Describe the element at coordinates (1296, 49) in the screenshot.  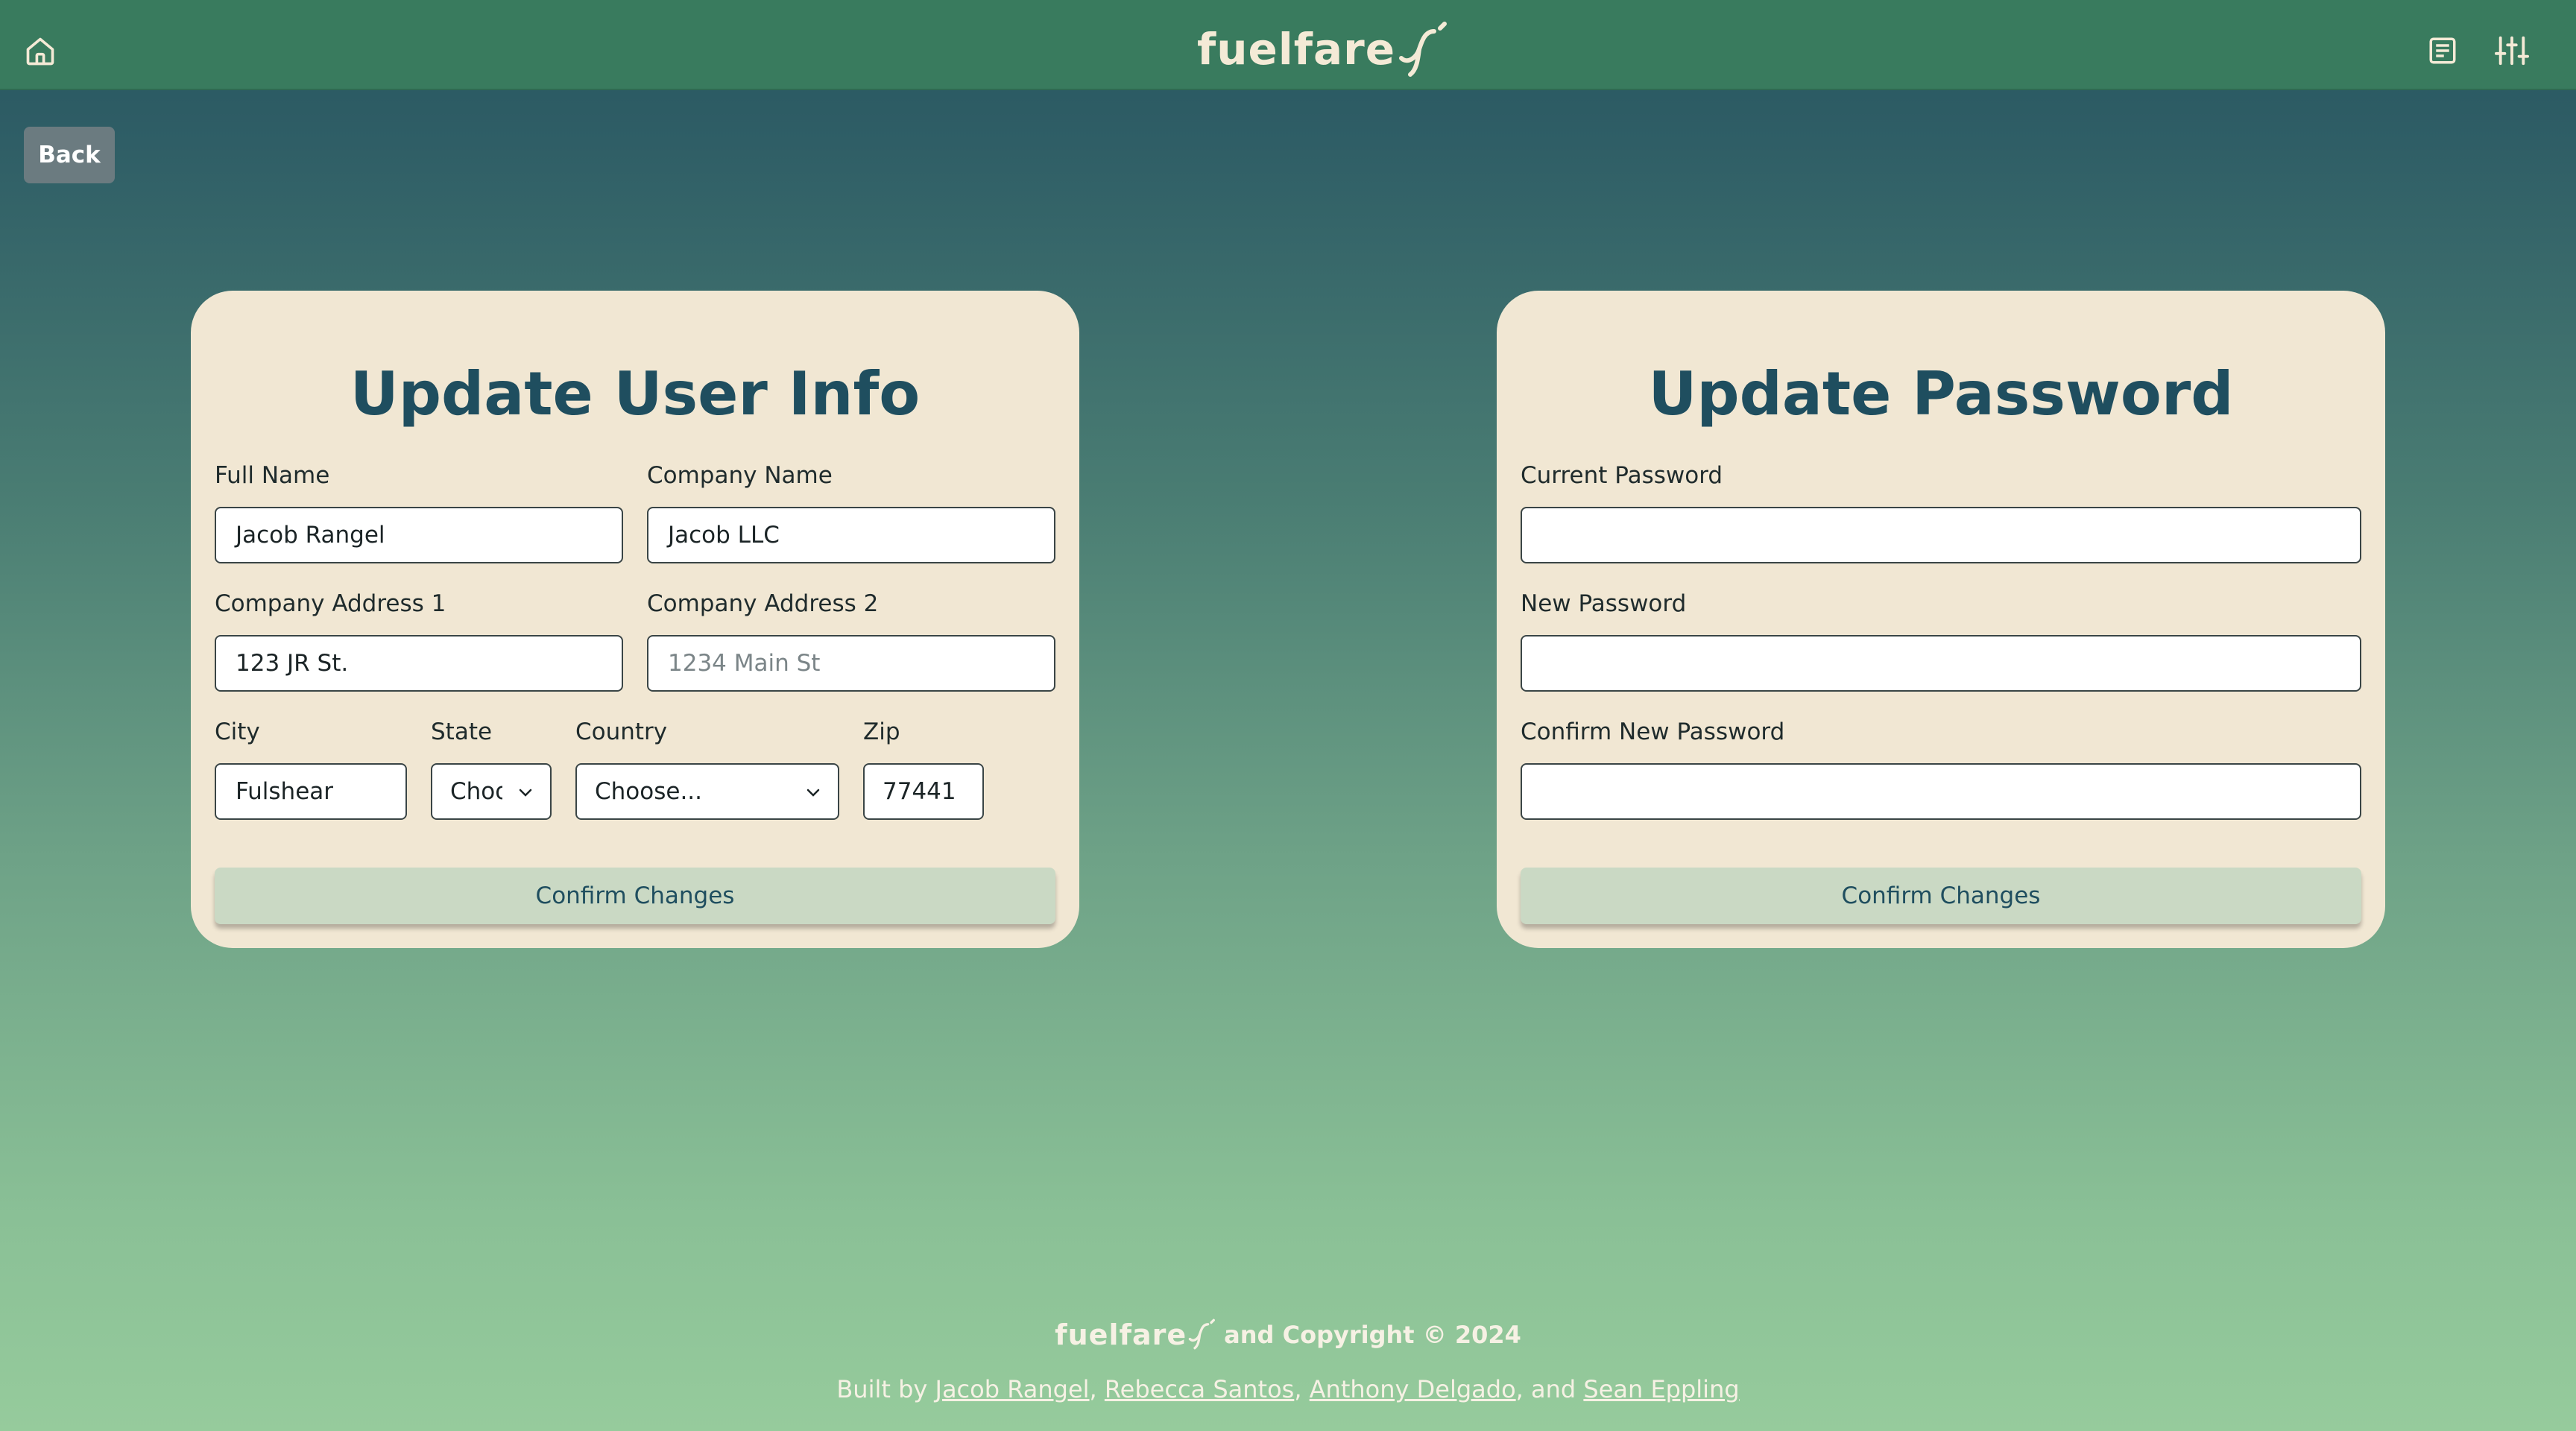
I see `logo-text: fuelfare` at that location.